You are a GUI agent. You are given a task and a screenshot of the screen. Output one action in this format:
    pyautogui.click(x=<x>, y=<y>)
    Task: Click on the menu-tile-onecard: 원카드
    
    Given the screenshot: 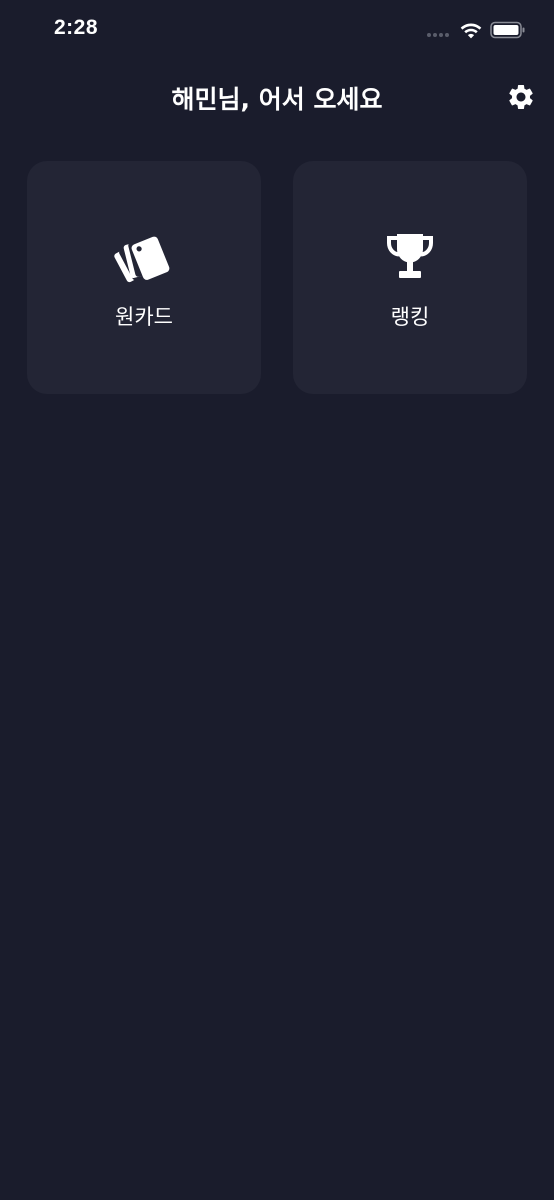 What is the action you would take?
    pyautogui.click(x=144, y=277)
    